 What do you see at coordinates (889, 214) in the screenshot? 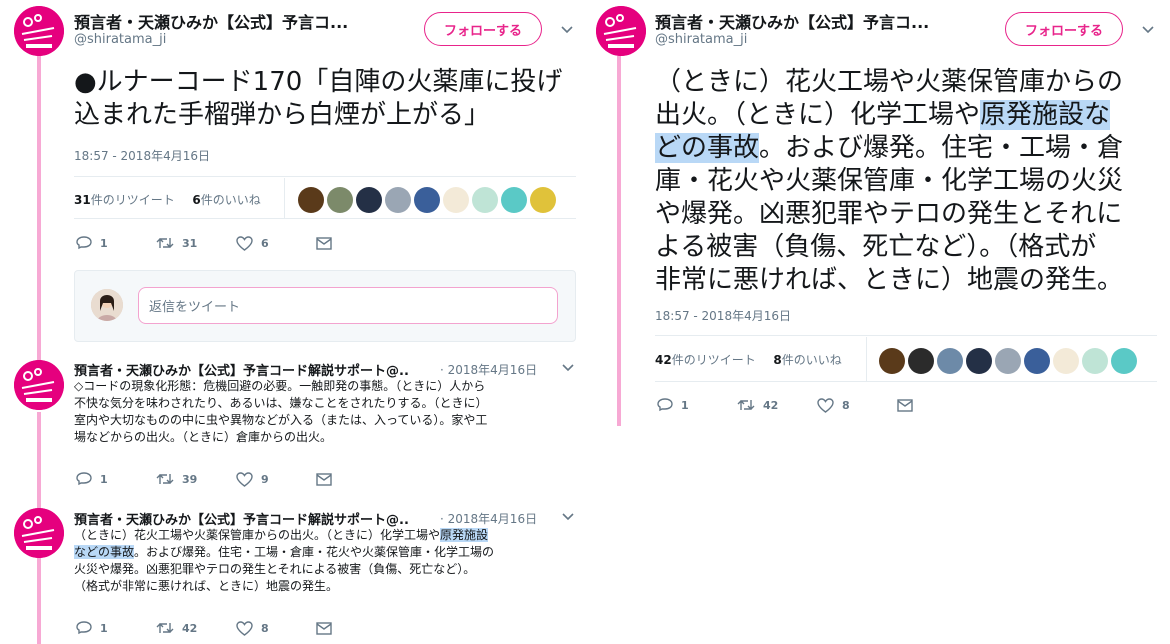
I see `tweet-text-line: や爆発。凶悪犯罪やテロの発生とそれに` at bounding box center [889, 214].